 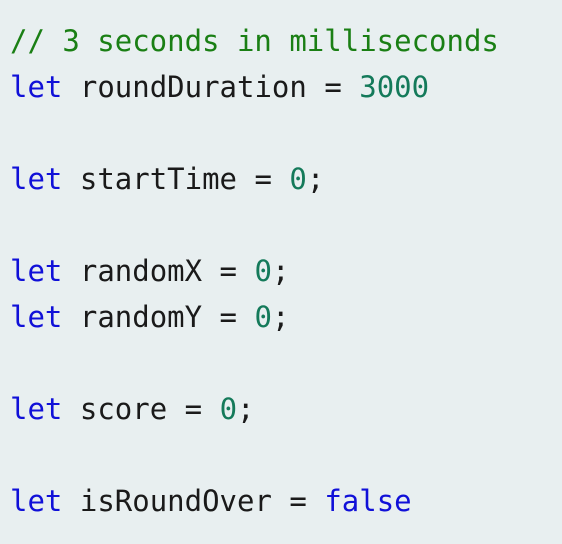 I want to click on code-line-is-round-over: let isRoundOver = false, so click(x=286, y=501).